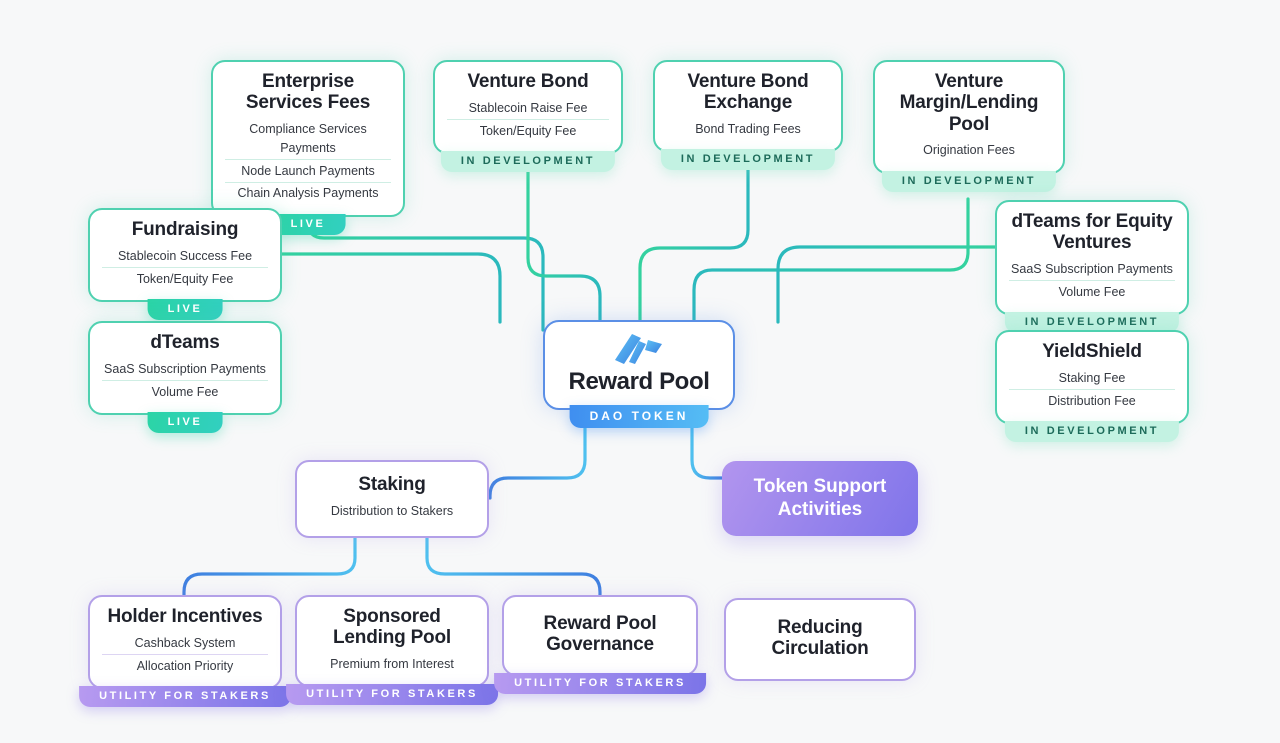 Image resolution: width=1280 pixels, height=743 pixels. I want to click on node-sub: Distribution to Stakers, so click(392, 510).